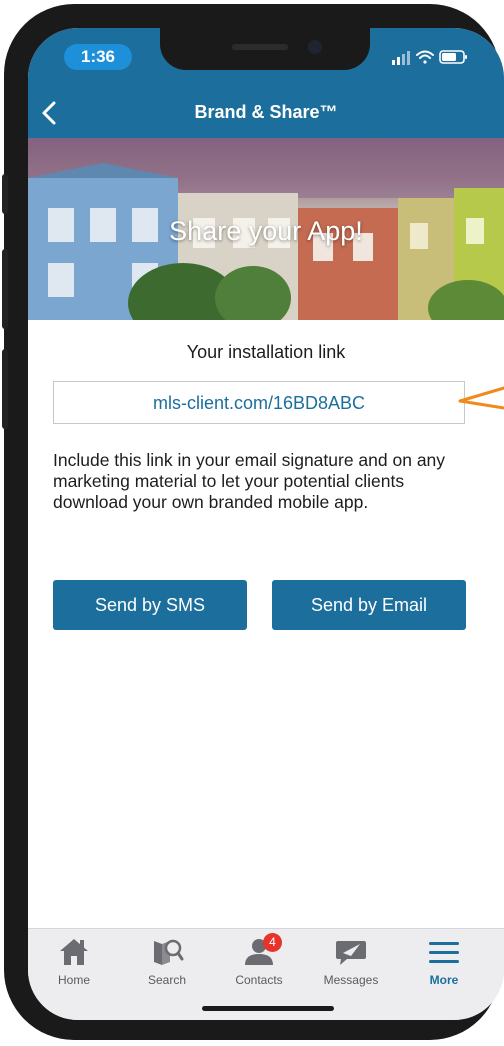 Image resolution: width=504 pixels, height=1046 pixels. I want to click on hero-title: Share your App!, so click(266, 231).